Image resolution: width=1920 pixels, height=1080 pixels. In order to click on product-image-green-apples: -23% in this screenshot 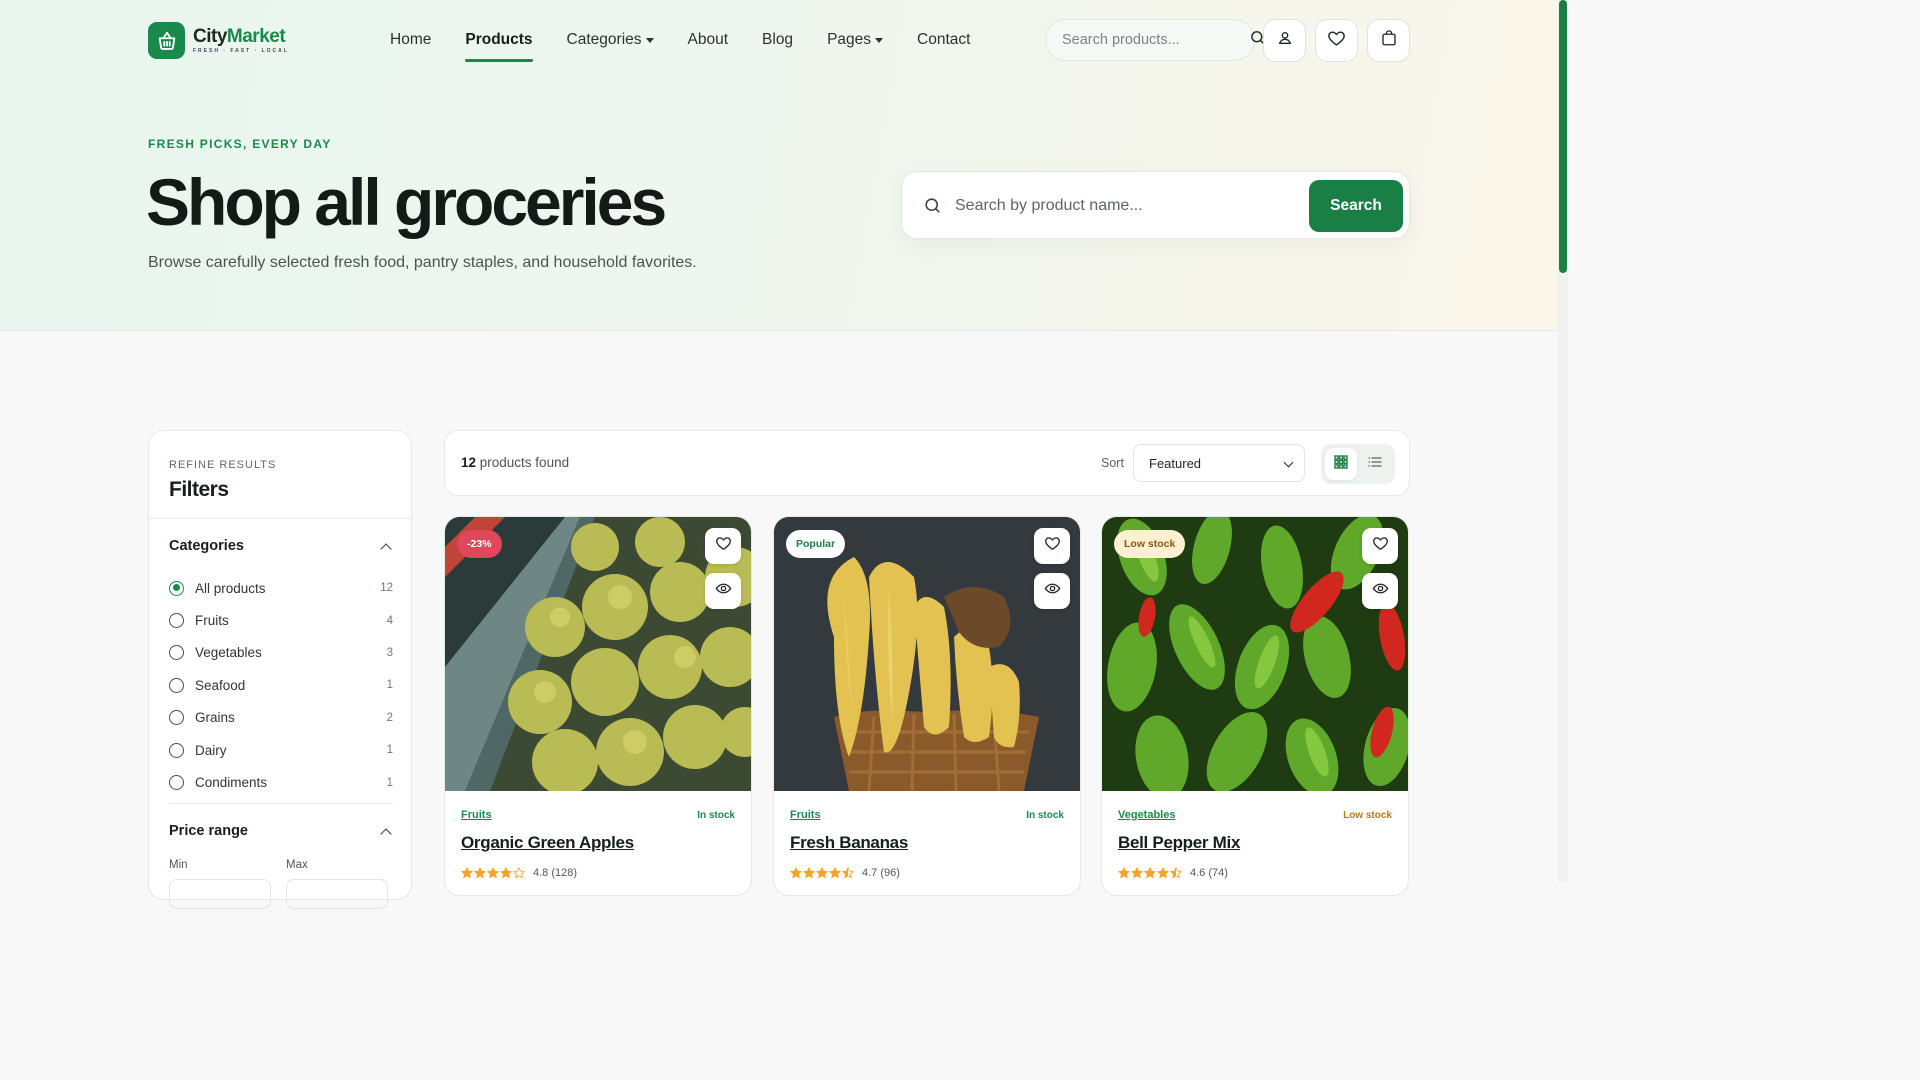, I will do `click(598, 654)`.